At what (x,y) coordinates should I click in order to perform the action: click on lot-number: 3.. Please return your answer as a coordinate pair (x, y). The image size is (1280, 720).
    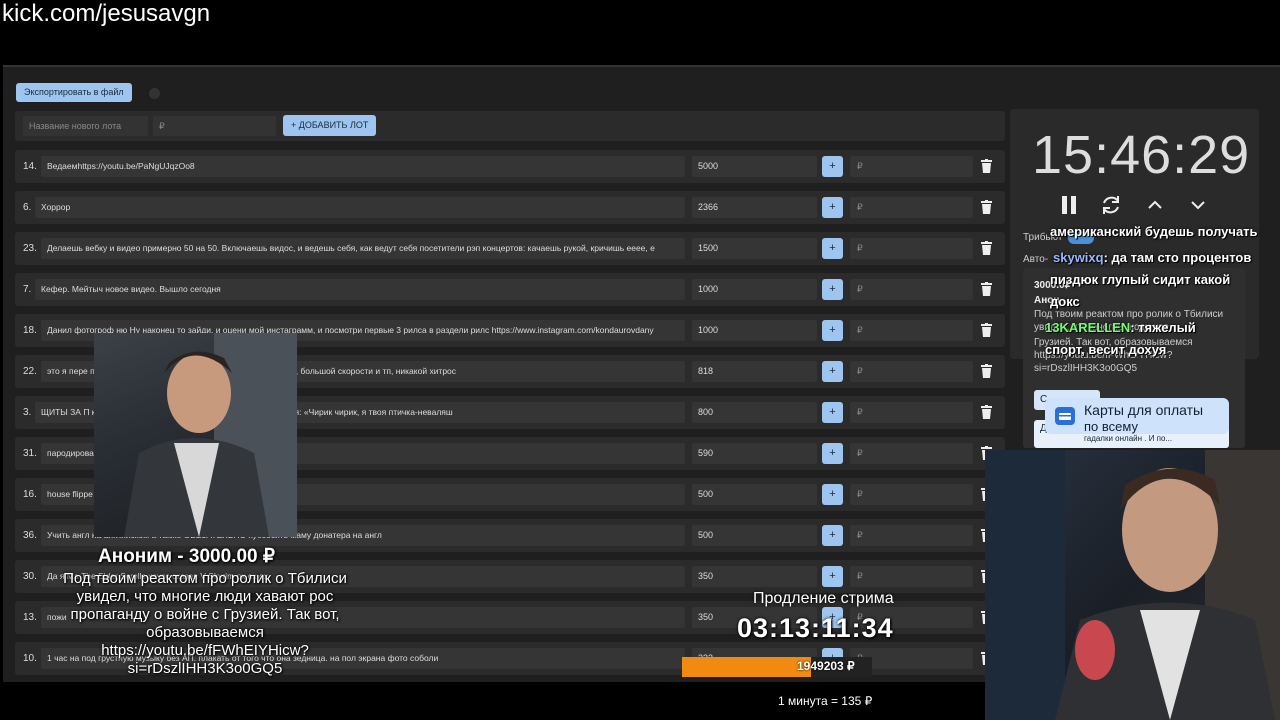
    Looking at the image, I should click on (27, 412).